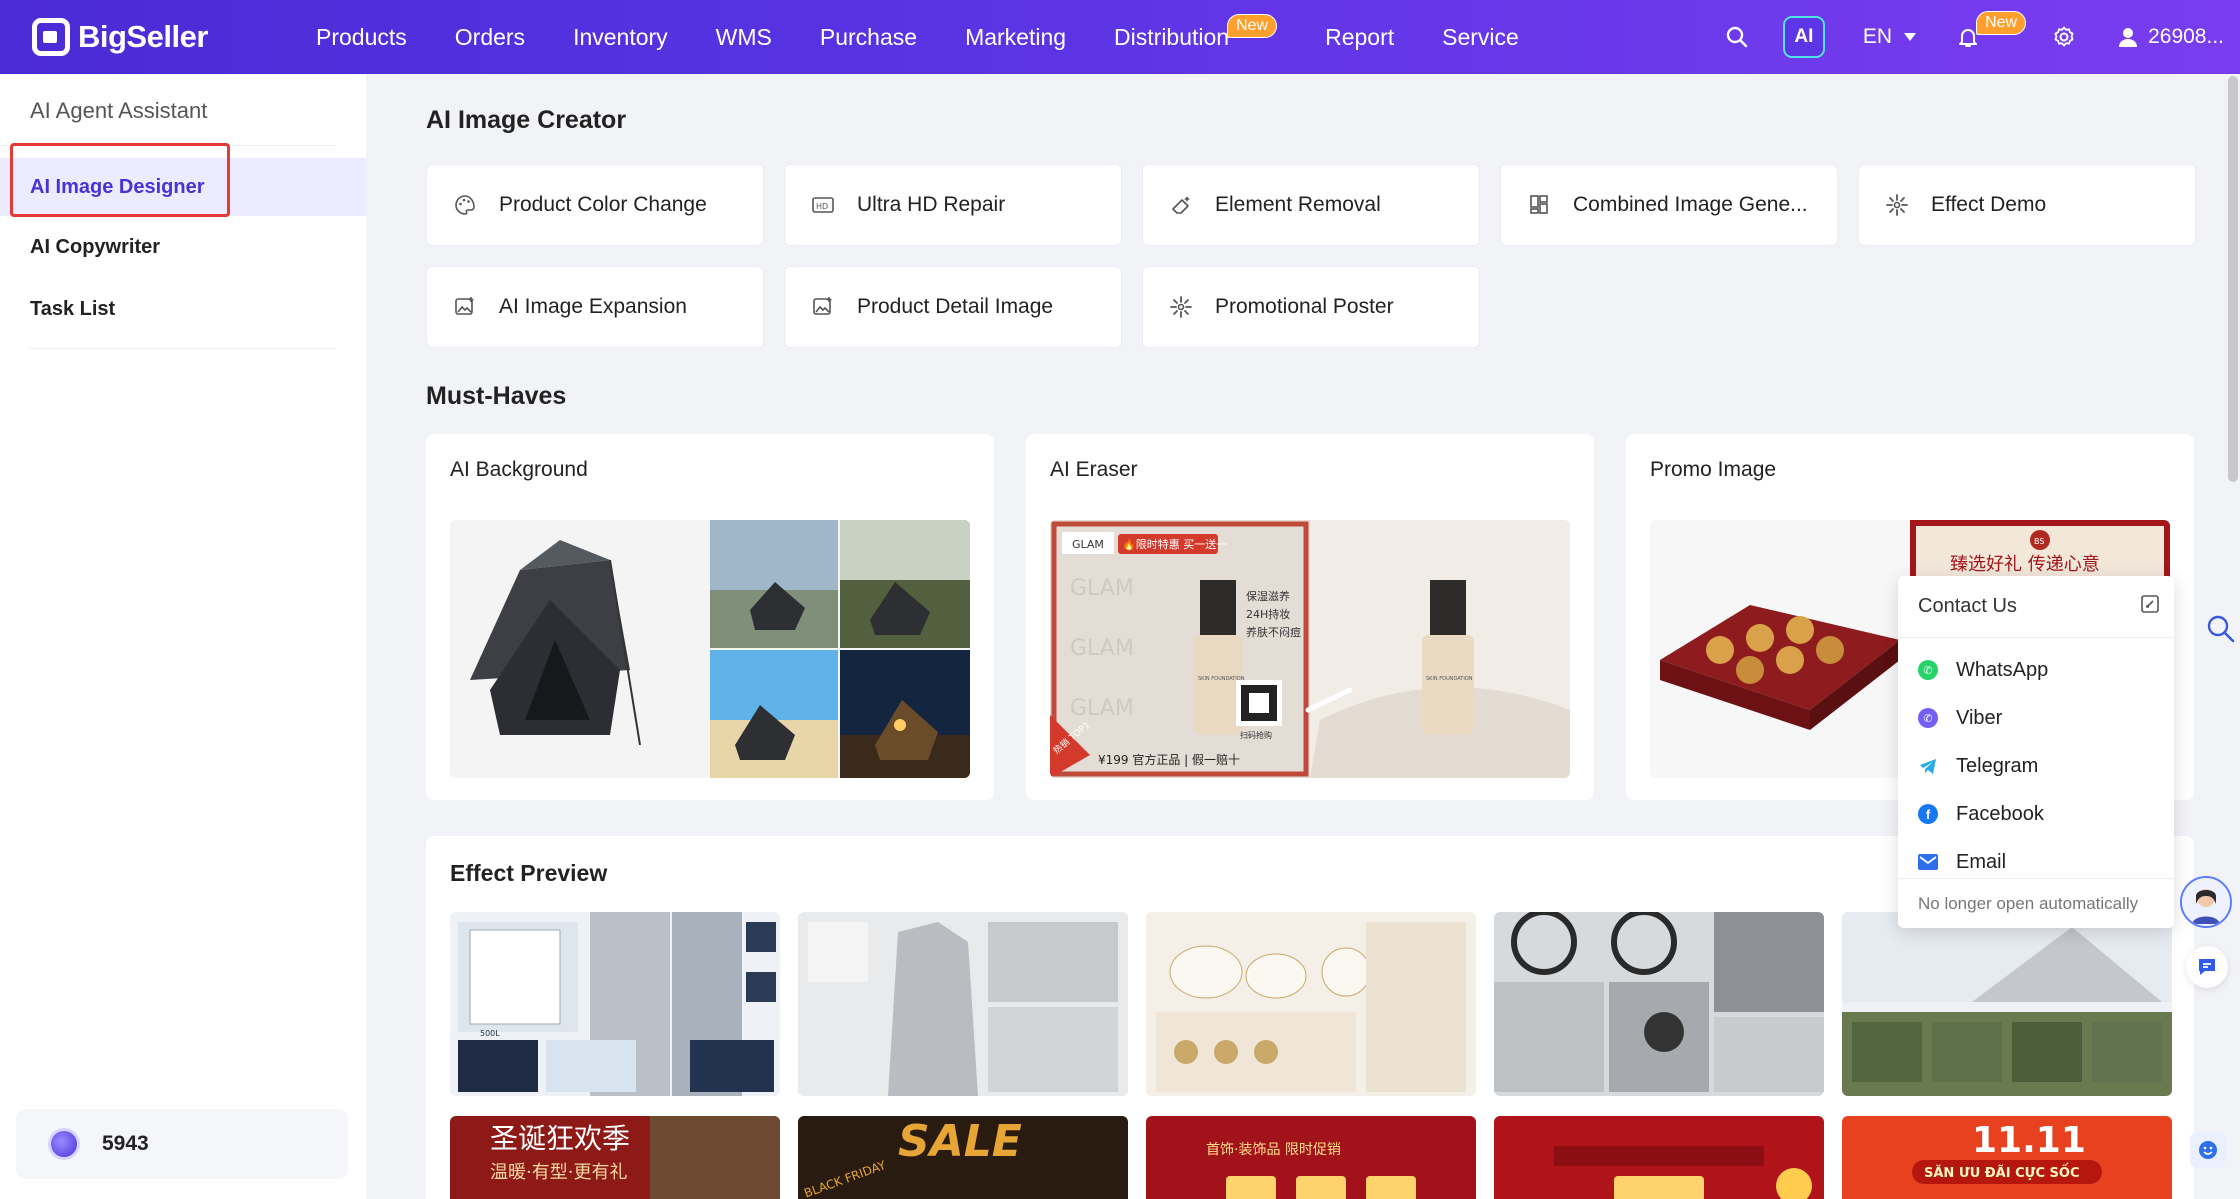 The width and height of the screenshot is (2240, 1199). Describe the element at coordinates (1981, 861) in the screenshot. I see `contact-label: Email` at that location.